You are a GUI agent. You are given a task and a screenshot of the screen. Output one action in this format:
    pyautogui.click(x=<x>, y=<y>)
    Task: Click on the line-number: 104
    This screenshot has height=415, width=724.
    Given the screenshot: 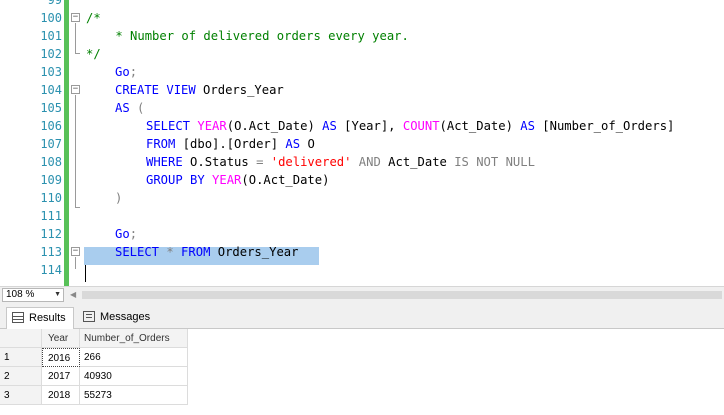 What is the action you would take?
    pyautogui.click(x=51, y=90)
    